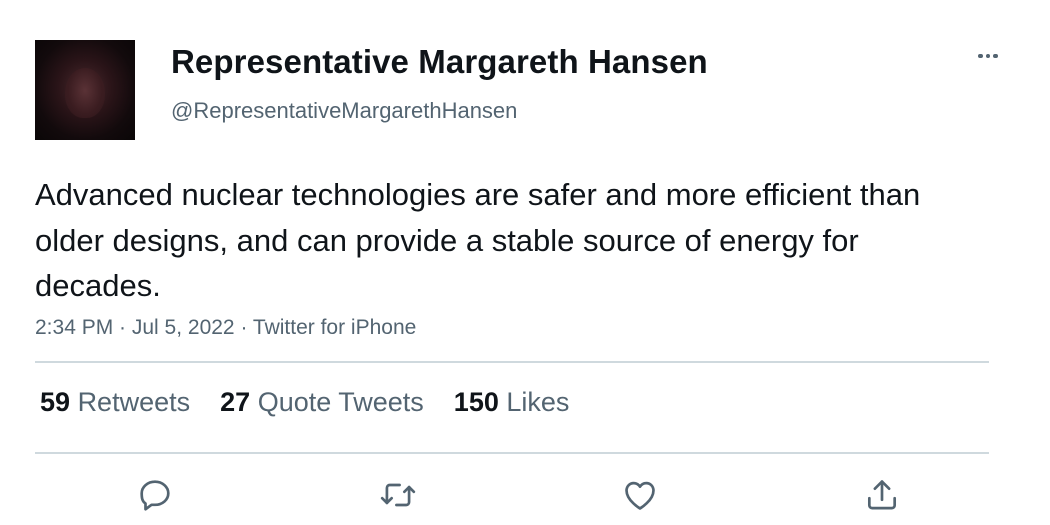  I want to click on like-icon, so click(640, 495).